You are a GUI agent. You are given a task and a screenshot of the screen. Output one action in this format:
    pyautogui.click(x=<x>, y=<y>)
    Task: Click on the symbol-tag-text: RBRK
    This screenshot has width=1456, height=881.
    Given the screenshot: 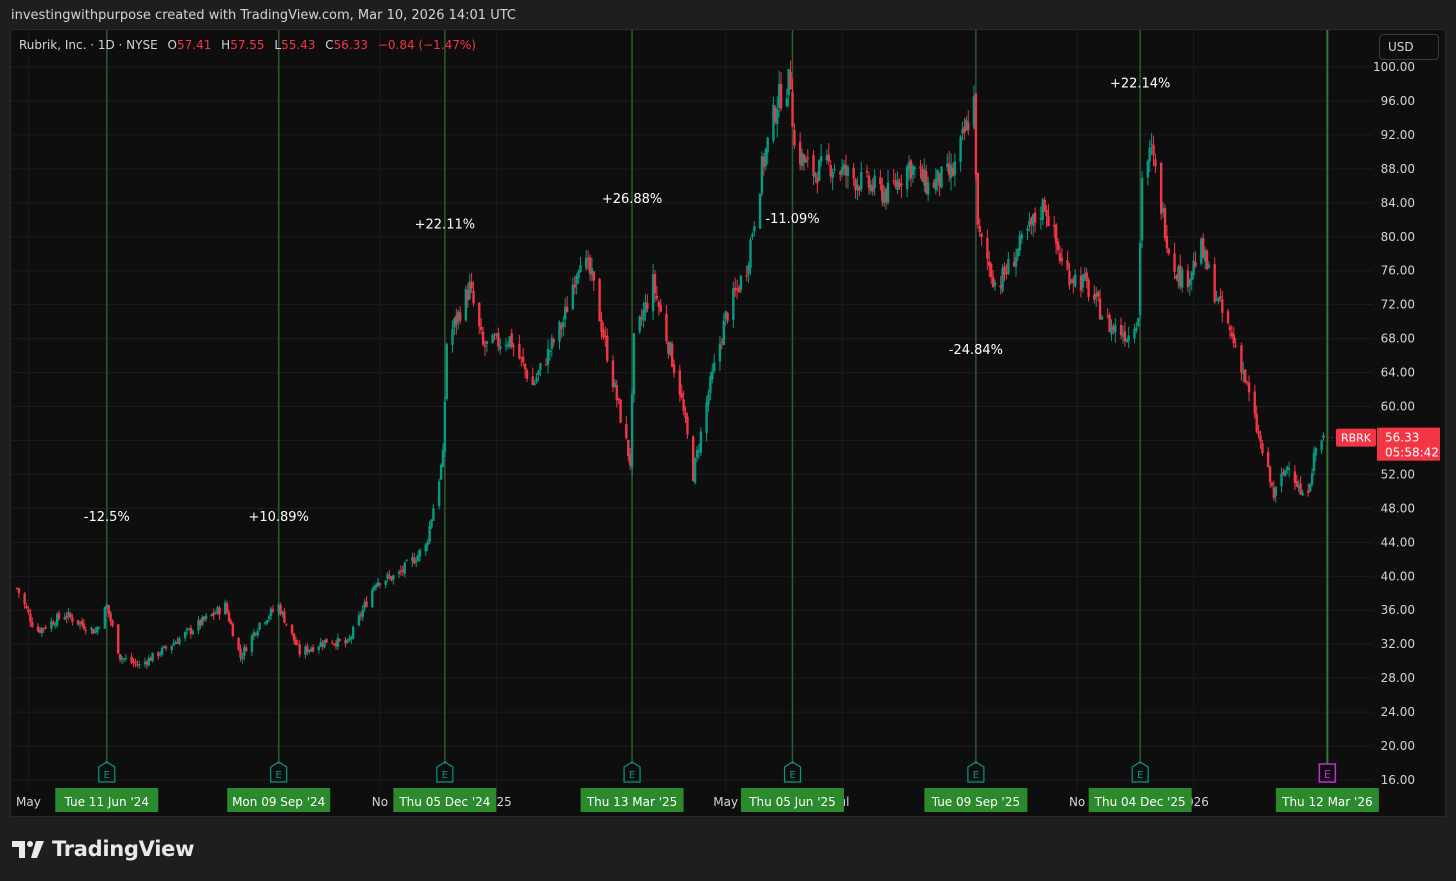 What is the action you would take?
    pyautogui.click(x=1356, y=438)
    